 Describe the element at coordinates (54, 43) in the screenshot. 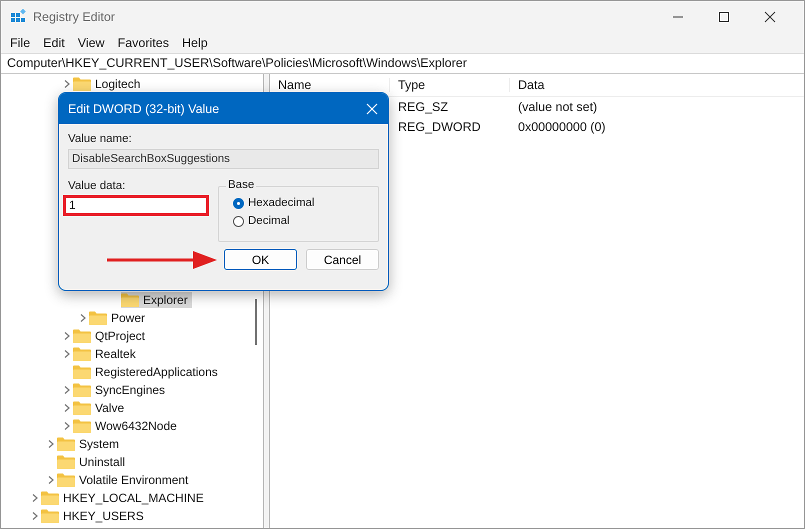

I see `menu-item: Edit` at that location.